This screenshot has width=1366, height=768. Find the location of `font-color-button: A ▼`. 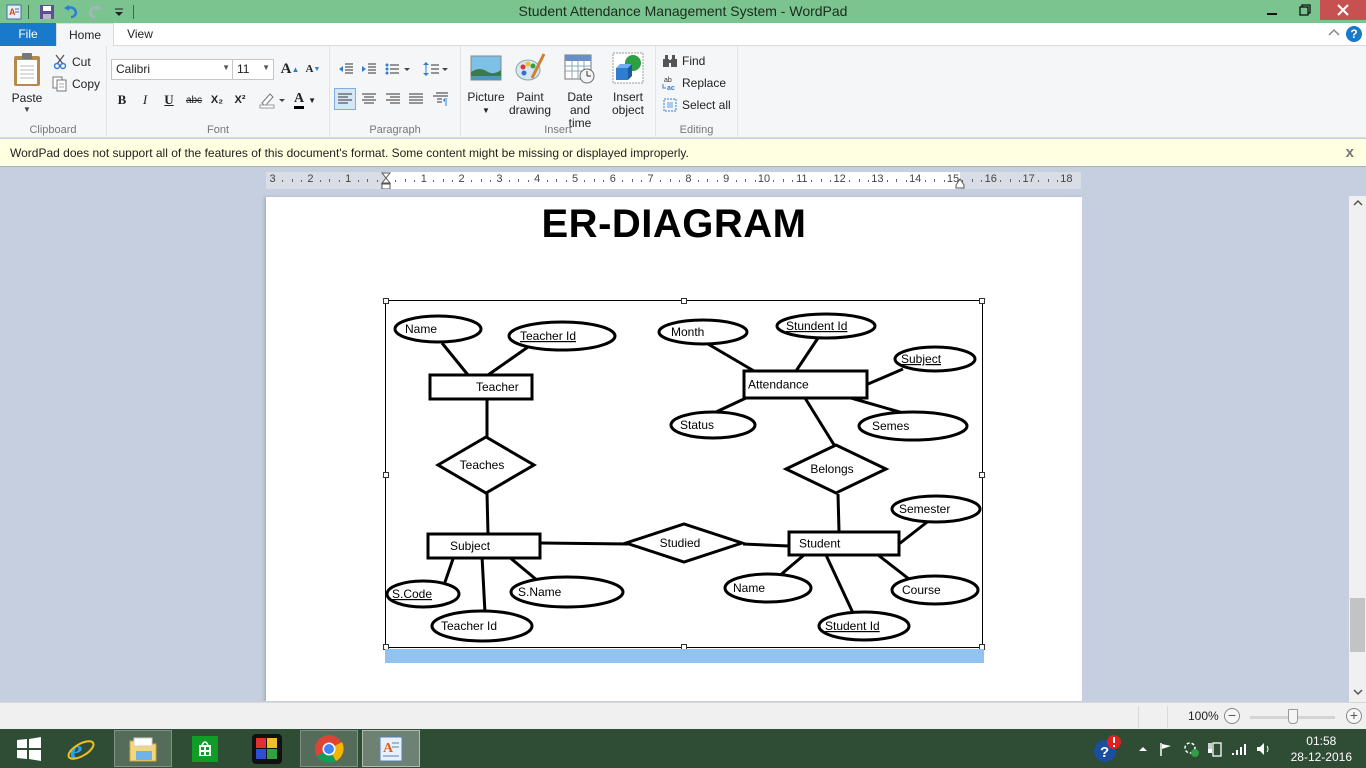

font-color-button: A ▼ is located at coordinates (305, 100).